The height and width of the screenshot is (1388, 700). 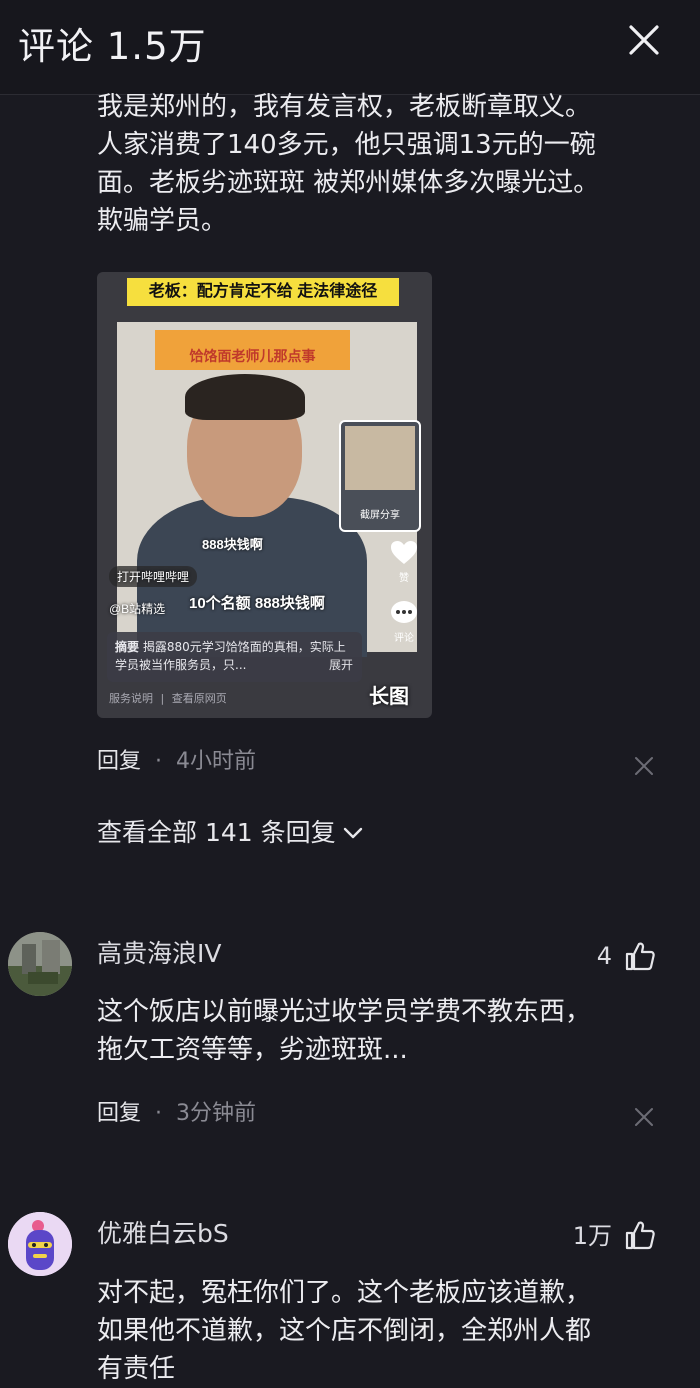 What do you see at coordinates (341, 665) in the screenshot?
I see `ai-expand-link: 展开` at bounding box center [341, 665].